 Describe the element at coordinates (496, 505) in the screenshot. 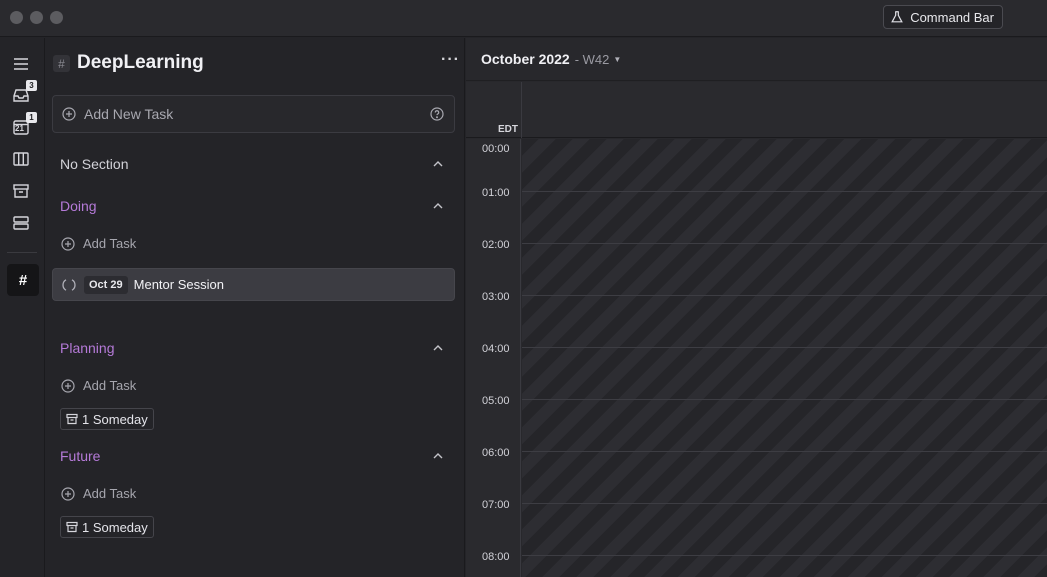

I see `hour-label: 07:00` at that location.